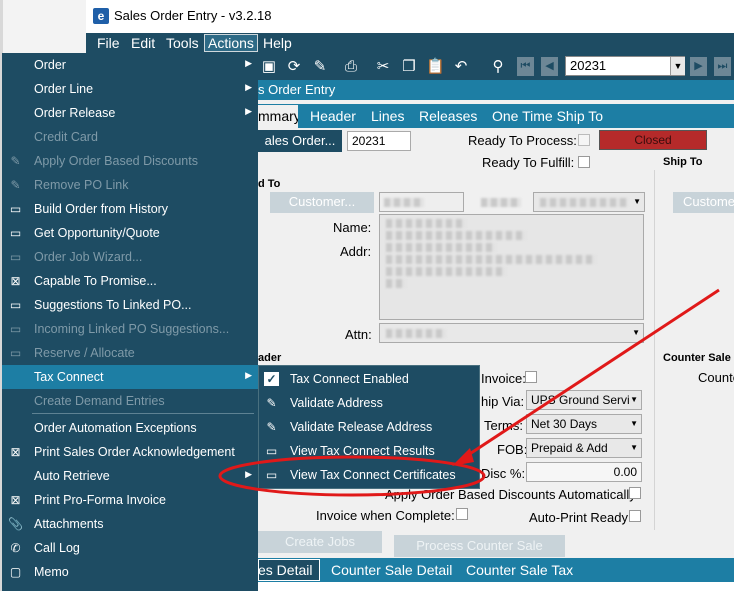 The image size is (734, 591). I want to click on annotation-arrow-line, so click(590, 374).